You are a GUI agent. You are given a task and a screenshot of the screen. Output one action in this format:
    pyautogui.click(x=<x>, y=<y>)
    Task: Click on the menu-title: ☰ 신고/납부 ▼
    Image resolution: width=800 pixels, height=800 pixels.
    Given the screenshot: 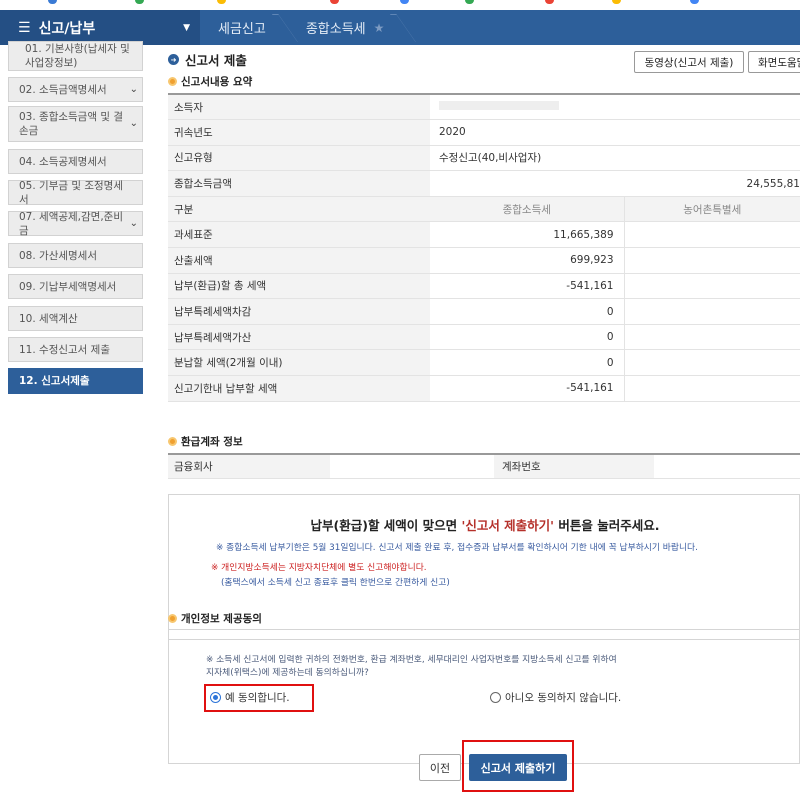 What is the action you would take?
    pyautogui.click(x=100, y=27)
    